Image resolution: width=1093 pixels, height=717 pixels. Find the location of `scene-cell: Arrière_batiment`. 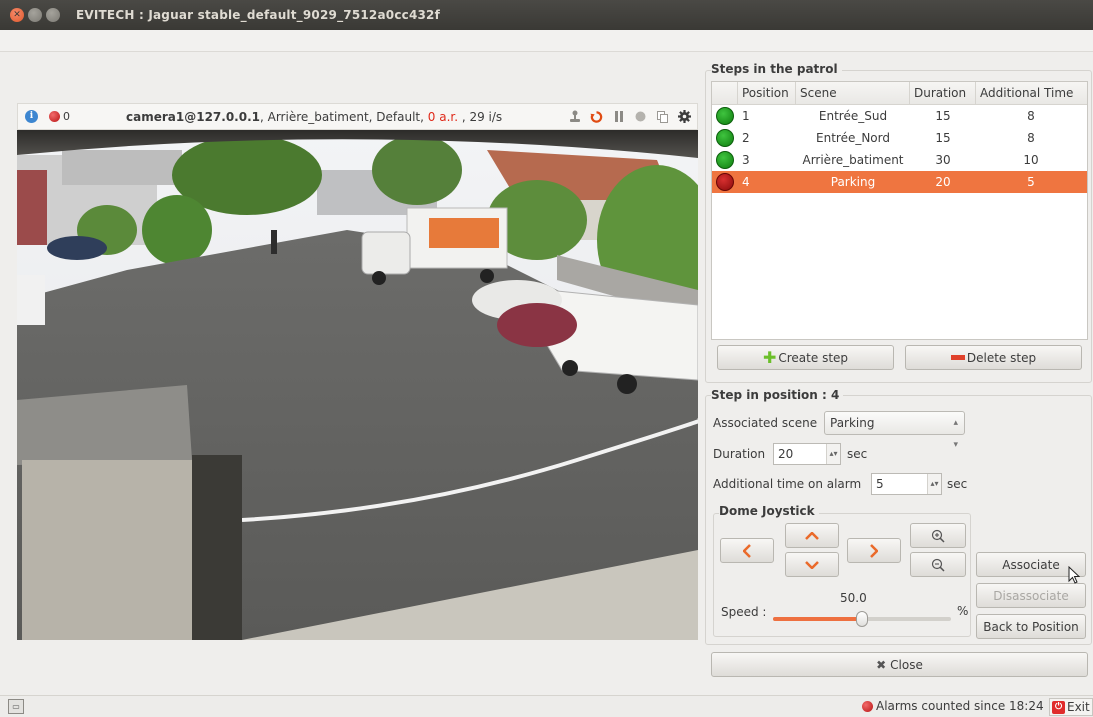

scene-cell: Arrière_batiment is located at coordinates (853, 160).